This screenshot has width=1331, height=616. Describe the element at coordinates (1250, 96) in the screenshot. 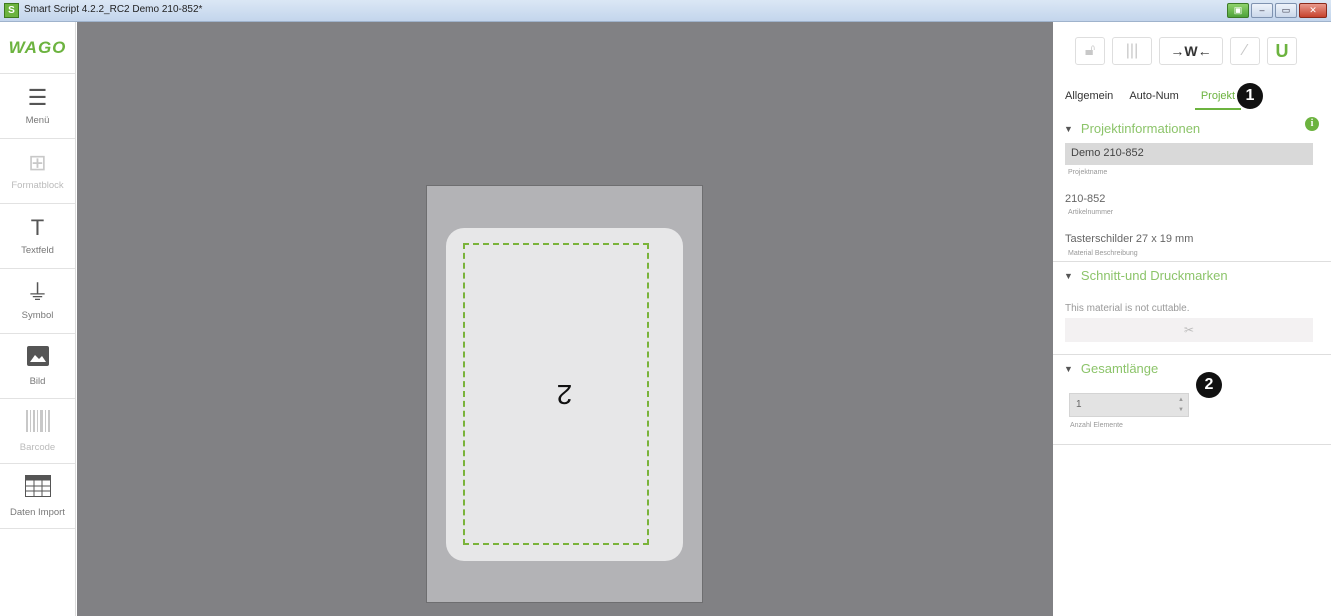

I see `callout-badge-1: 1` at that location.